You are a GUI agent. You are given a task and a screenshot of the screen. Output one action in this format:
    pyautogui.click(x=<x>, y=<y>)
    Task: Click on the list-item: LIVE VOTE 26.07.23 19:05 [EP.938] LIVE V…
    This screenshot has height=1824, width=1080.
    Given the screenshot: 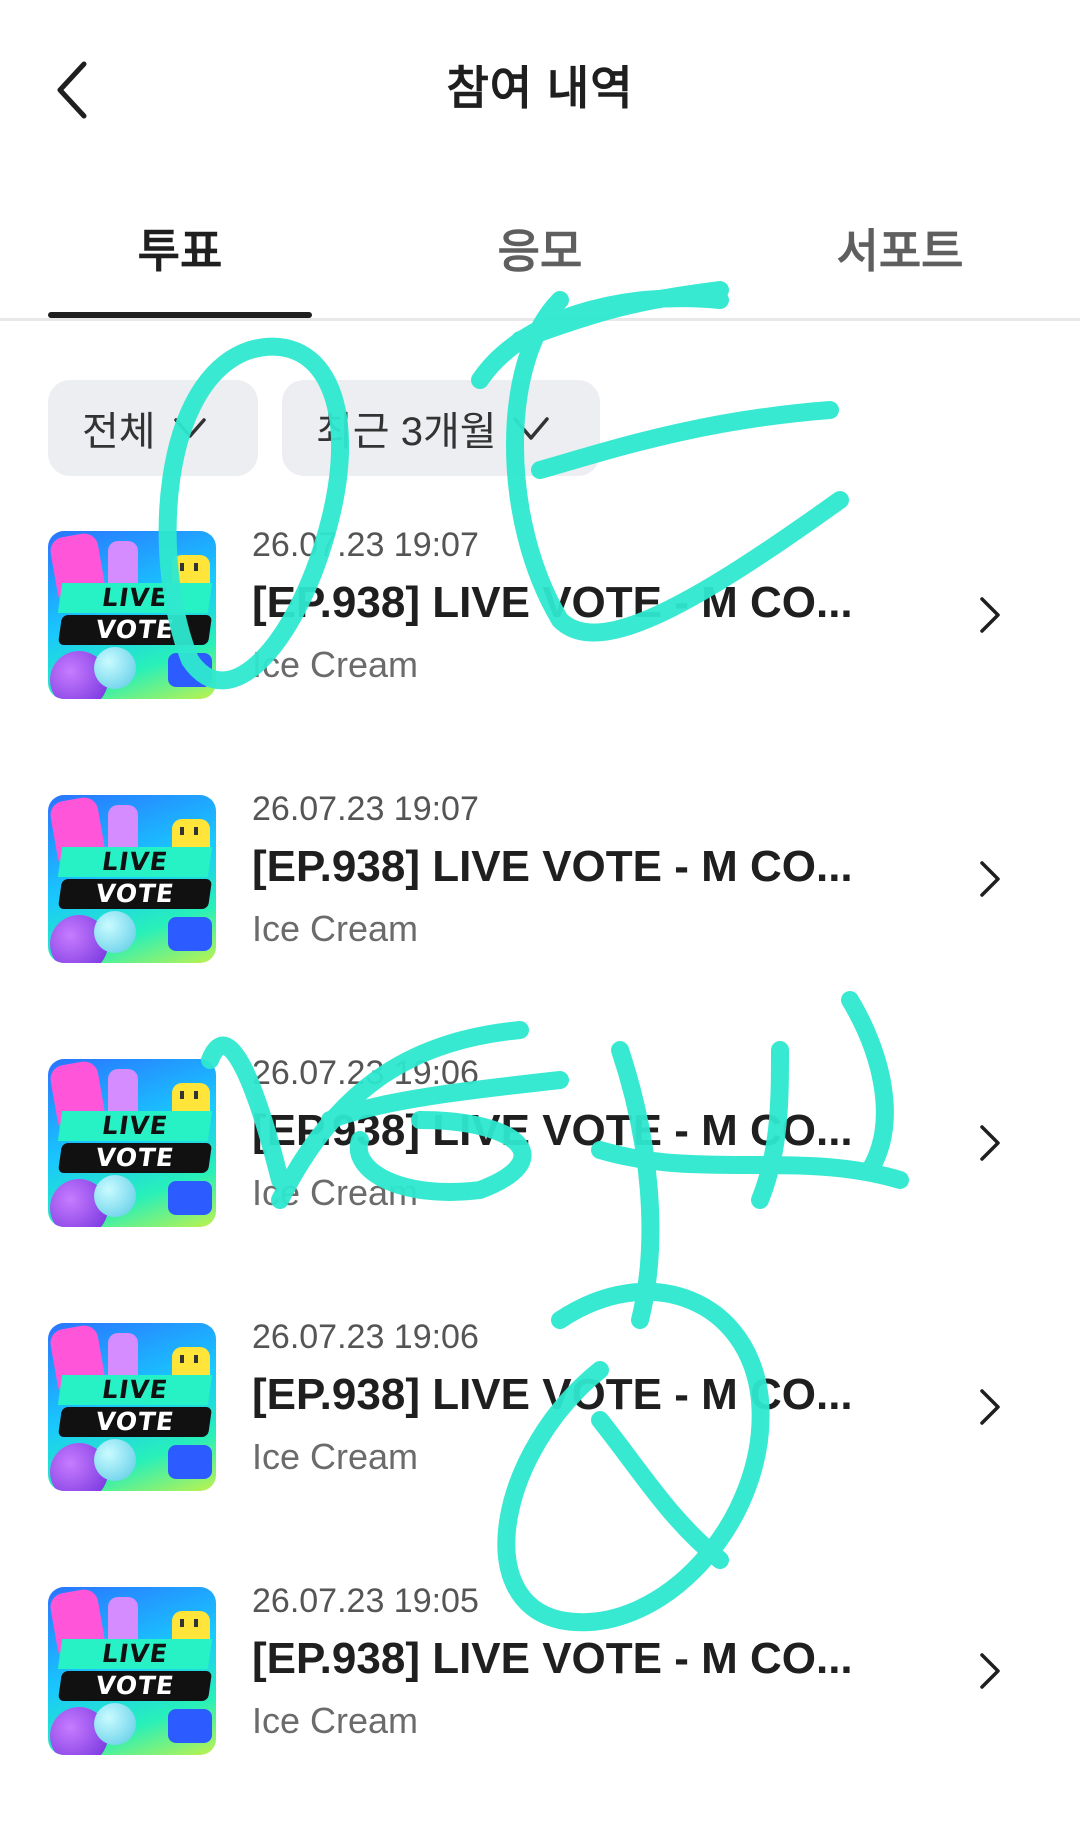 What is the action you would take?
    pyautogui.click(x=540, y=1691)
    